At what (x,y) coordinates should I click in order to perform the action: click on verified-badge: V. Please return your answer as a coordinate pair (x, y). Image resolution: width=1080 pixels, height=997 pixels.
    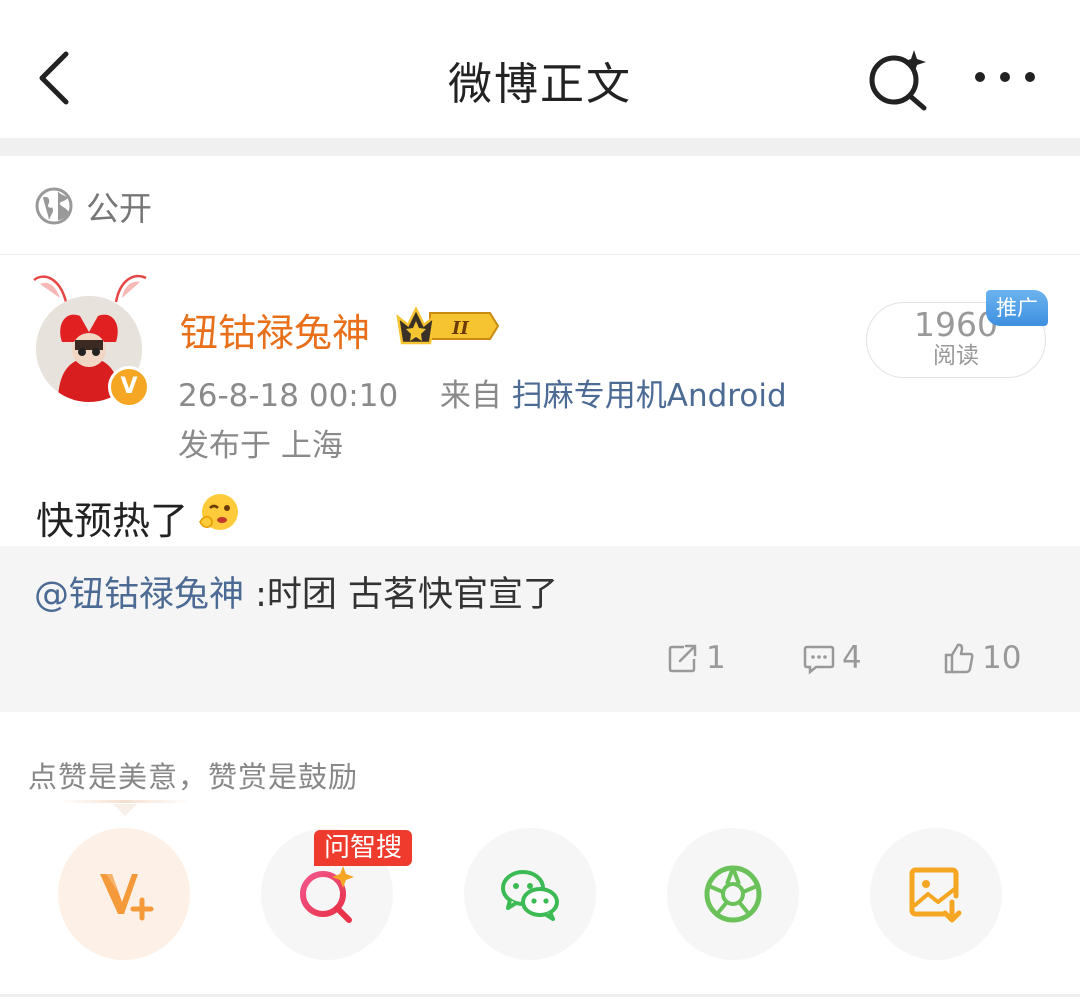
    Looking at the image, I should click on (129, 387).